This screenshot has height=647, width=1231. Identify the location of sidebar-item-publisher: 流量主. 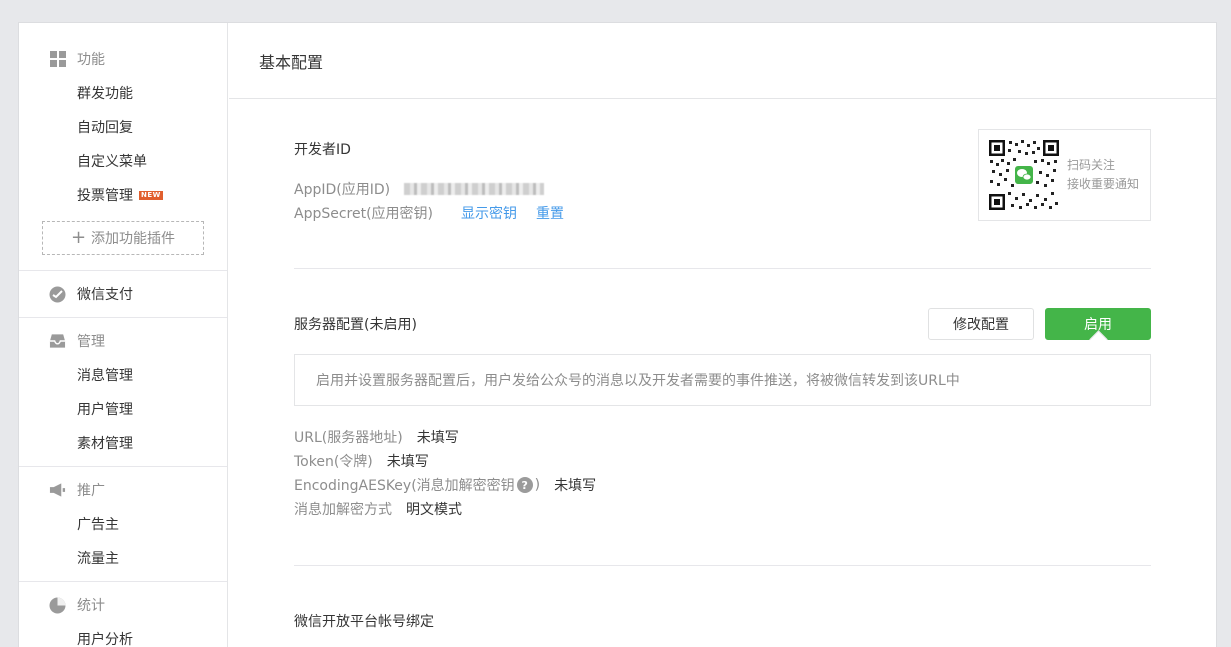
(123, 558).